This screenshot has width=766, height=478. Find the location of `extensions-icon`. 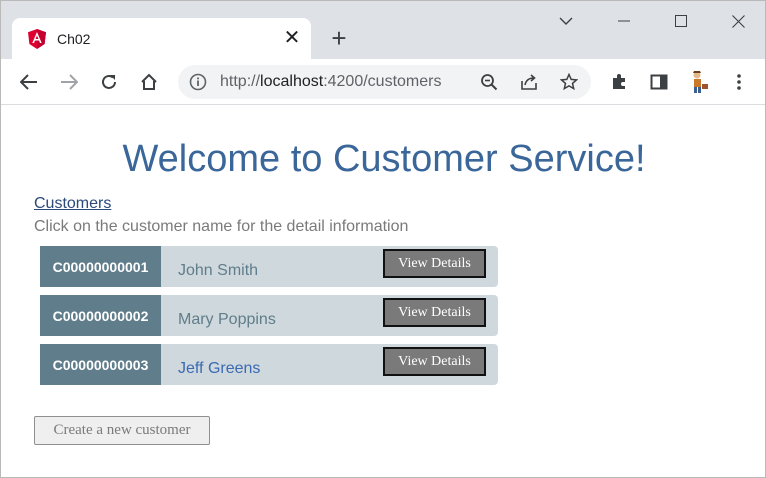

extensions-icon is located at coordinates (619, 82).